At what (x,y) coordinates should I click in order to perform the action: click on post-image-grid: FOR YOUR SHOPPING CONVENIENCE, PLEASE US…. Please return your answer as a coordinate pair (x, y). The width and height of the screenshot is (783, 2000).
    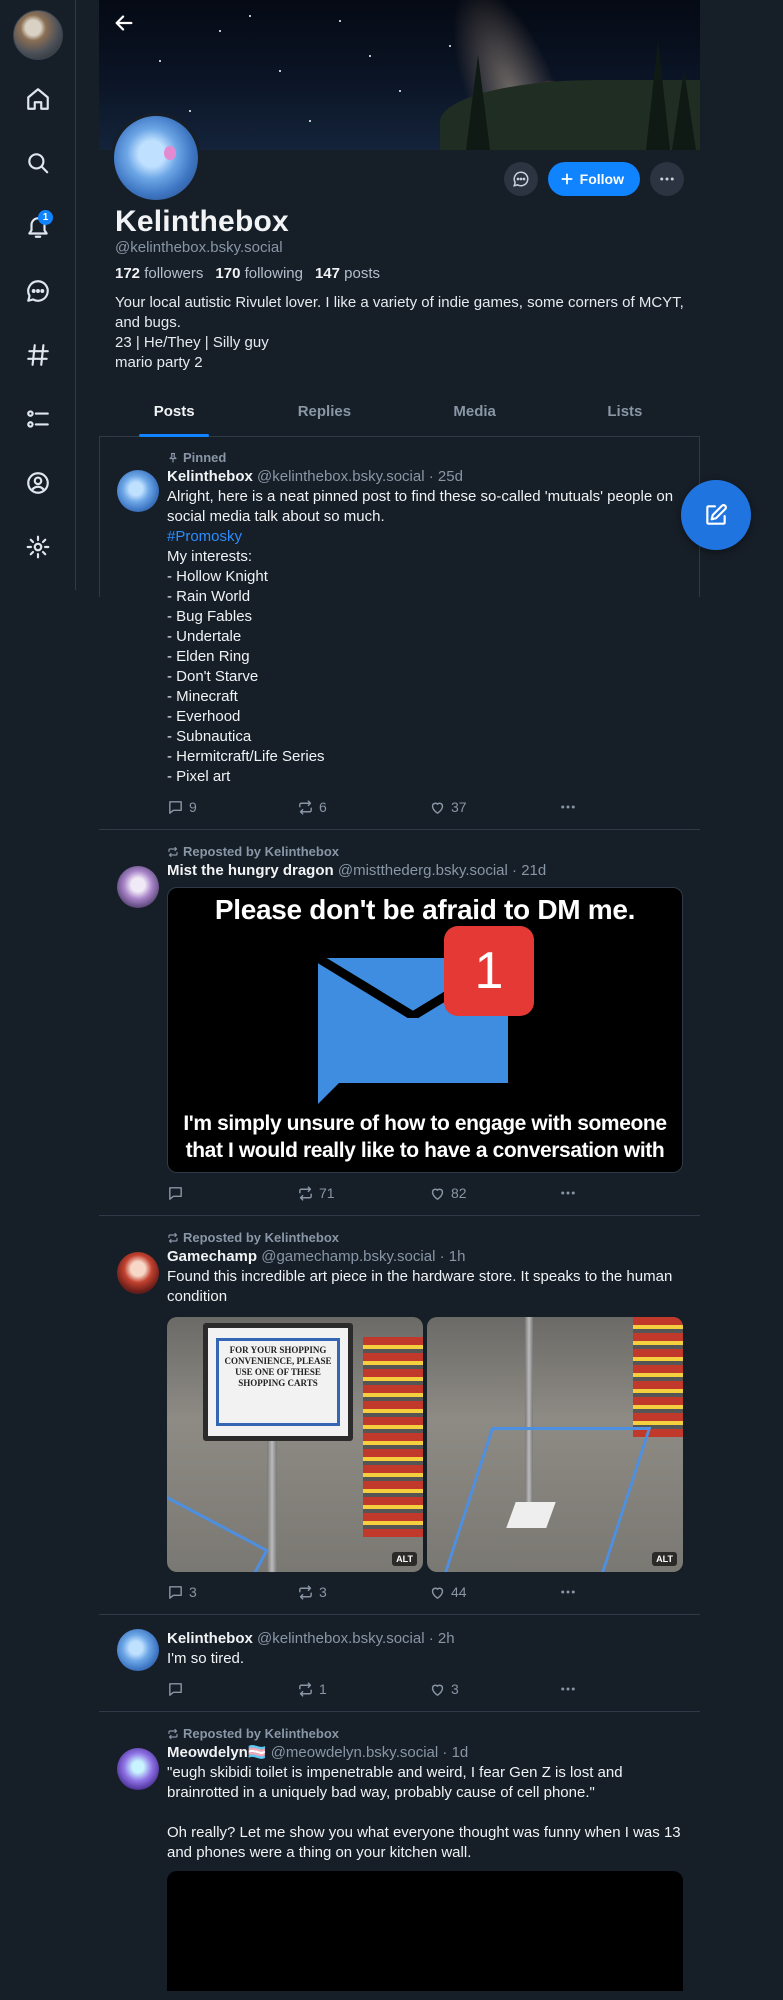
    Looking at the image, I should click on (425, 1444).